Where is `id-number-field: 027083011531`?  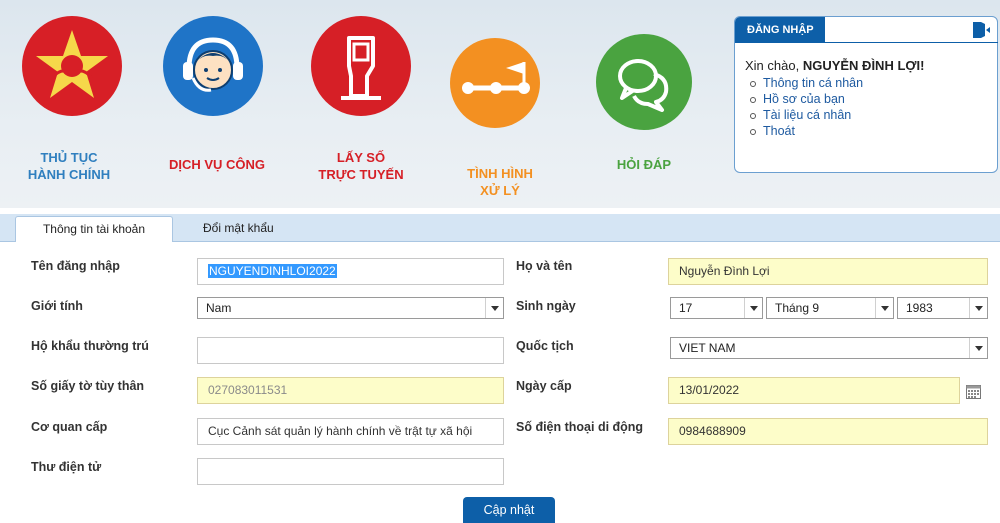 id-number-field: 027083011531 is located at coordinates (350, 390).